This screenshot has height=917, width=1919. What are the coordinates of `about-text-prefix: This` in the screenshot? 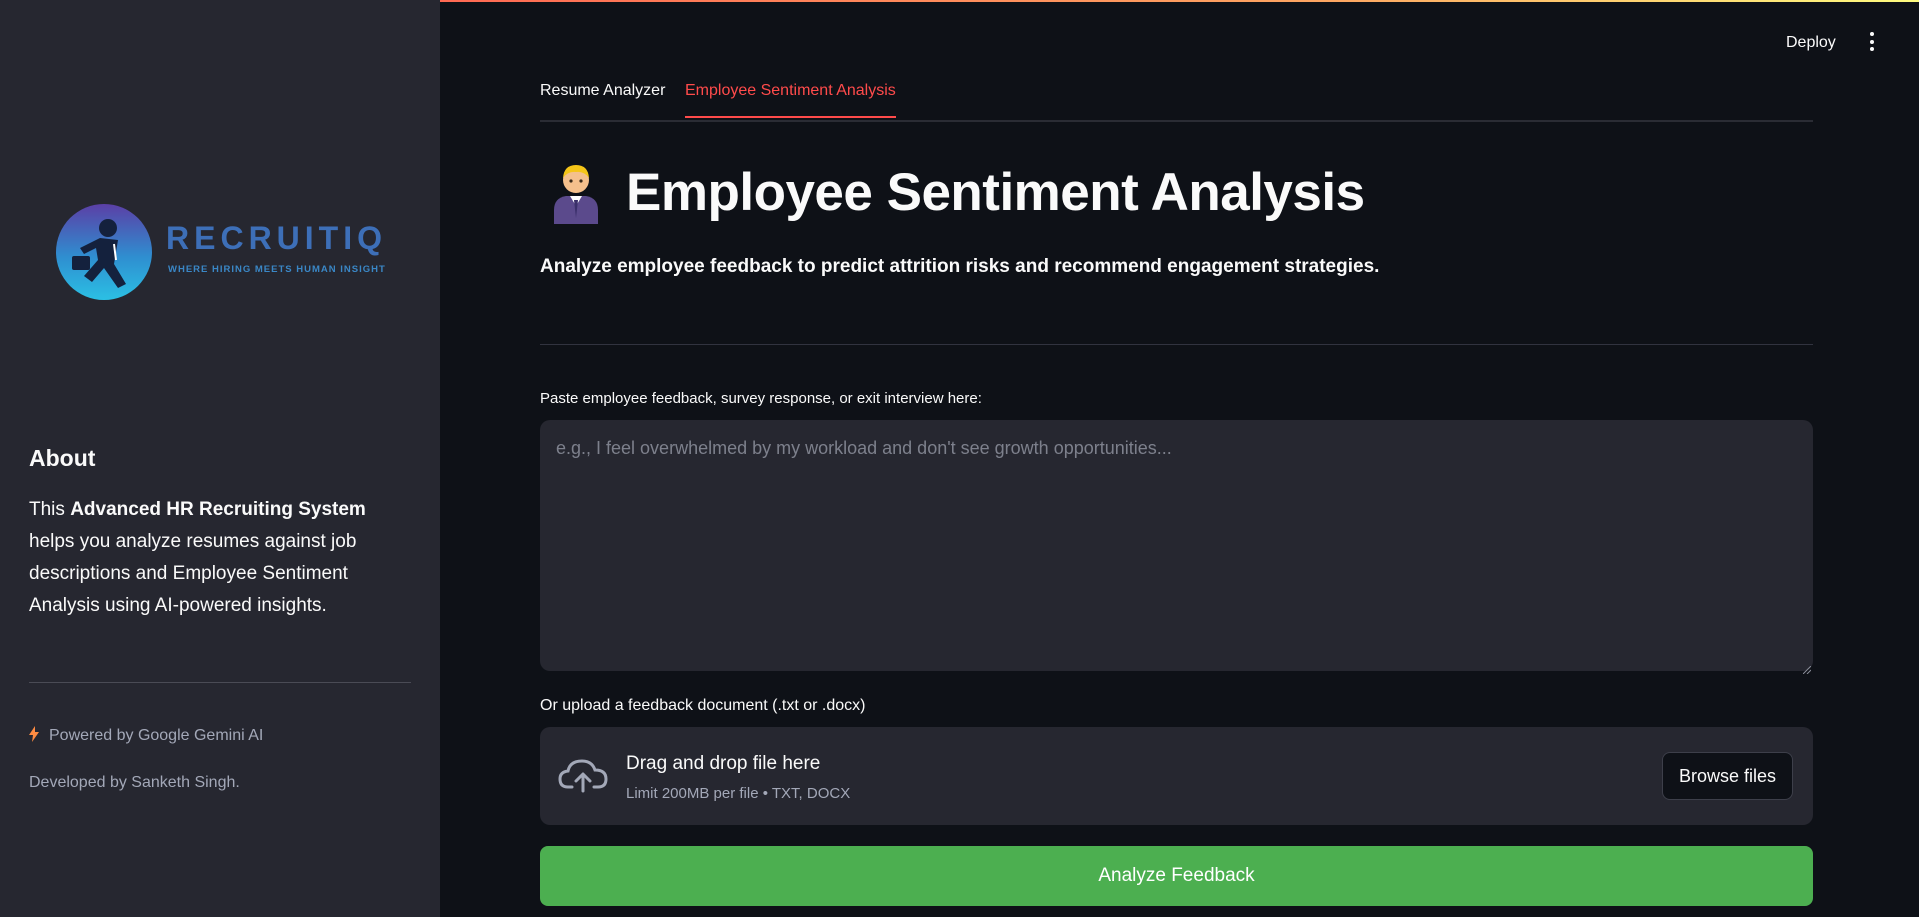 It's located at (50, 509).